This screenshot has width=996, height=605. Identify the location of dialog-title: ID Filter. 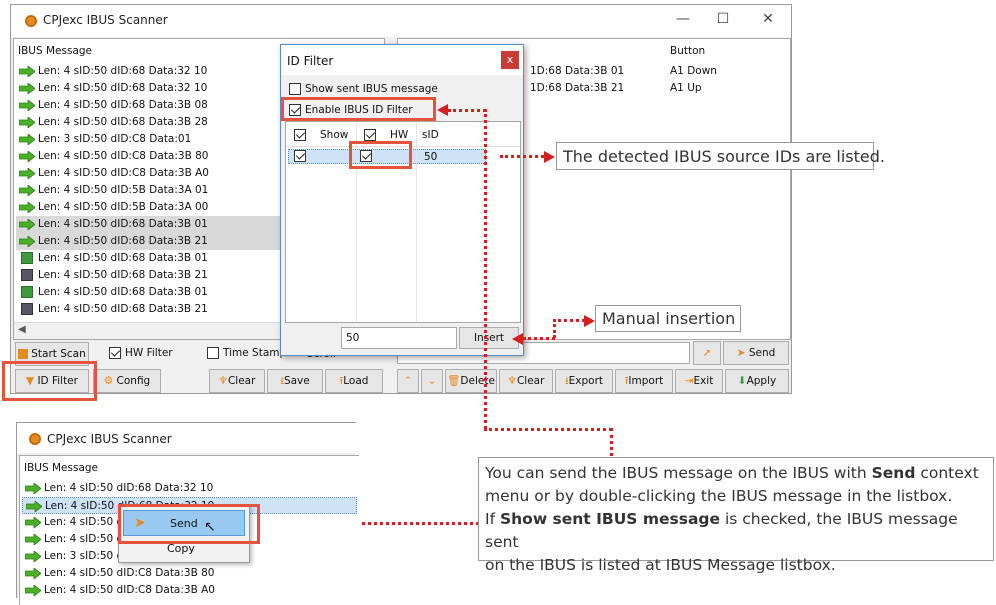
(310, 61).